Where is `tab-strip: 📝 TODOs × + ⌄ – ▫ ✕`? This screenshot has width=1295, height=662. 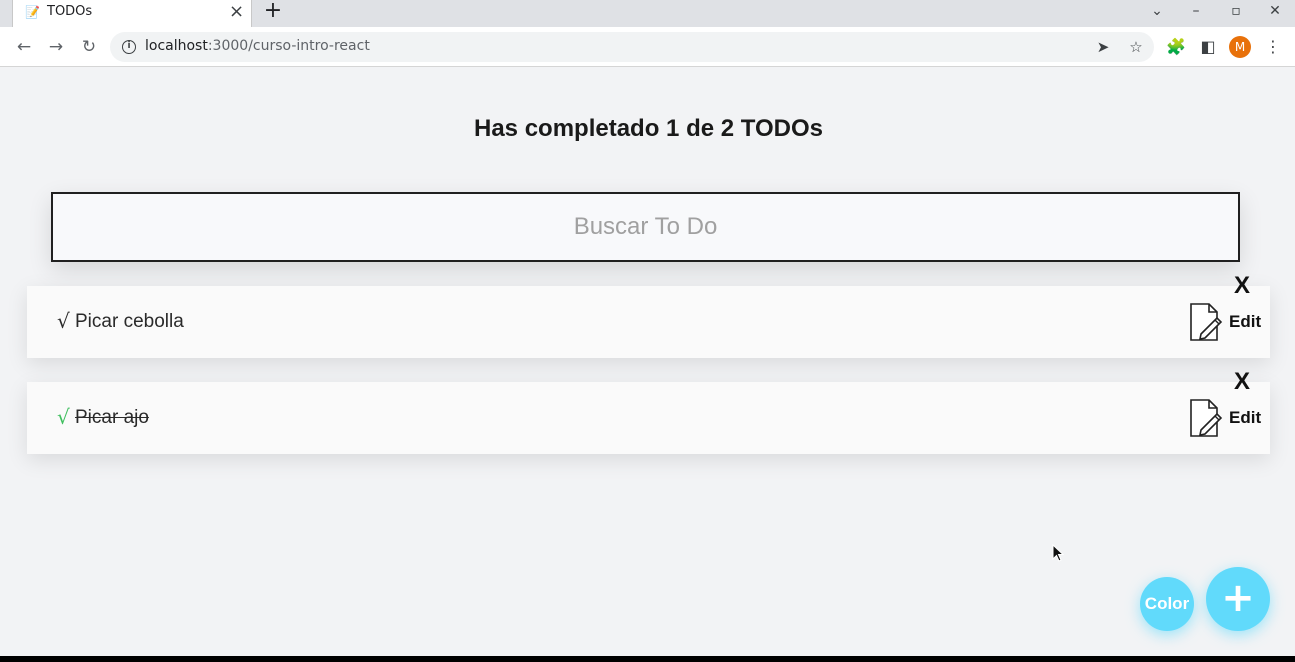 tab-strip: 📝 TODOs × + ⌄ – ▫ ✕ is located at coordinates (647, 13).